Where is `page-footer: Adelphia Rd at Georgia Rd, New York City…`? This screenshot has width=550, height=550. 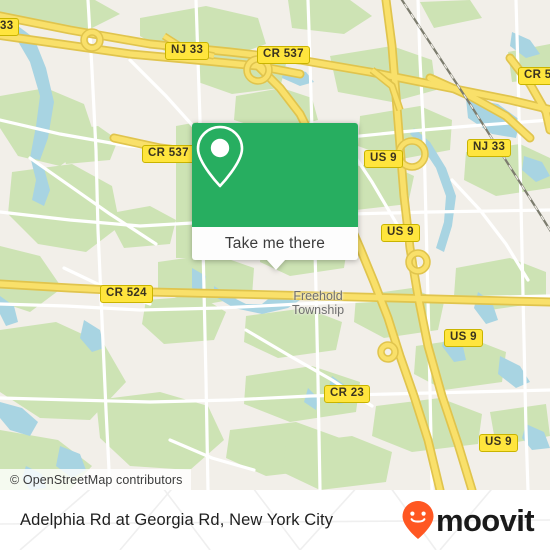 page-footer: Adelphia Rd at Georgia Rd, New York City… is located at coordinates (275, 520).